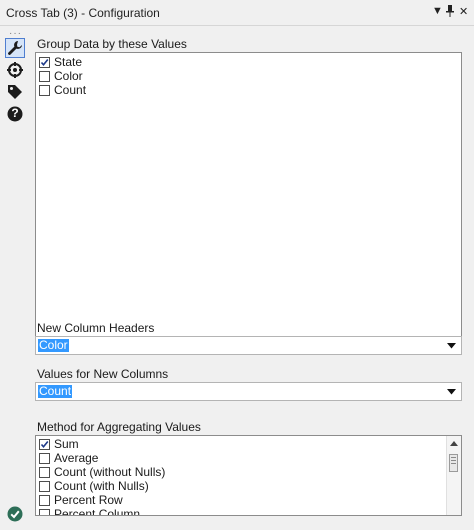 This screenshot has width=474, height=530. Describe the element at coordinates (44, 90) in the screenshot. I see `group-by-checkbox-count` at that location.